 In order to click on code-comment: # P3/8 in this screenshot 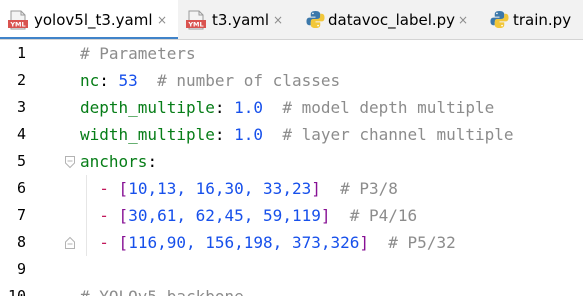, I will do `click(369, 188)`.